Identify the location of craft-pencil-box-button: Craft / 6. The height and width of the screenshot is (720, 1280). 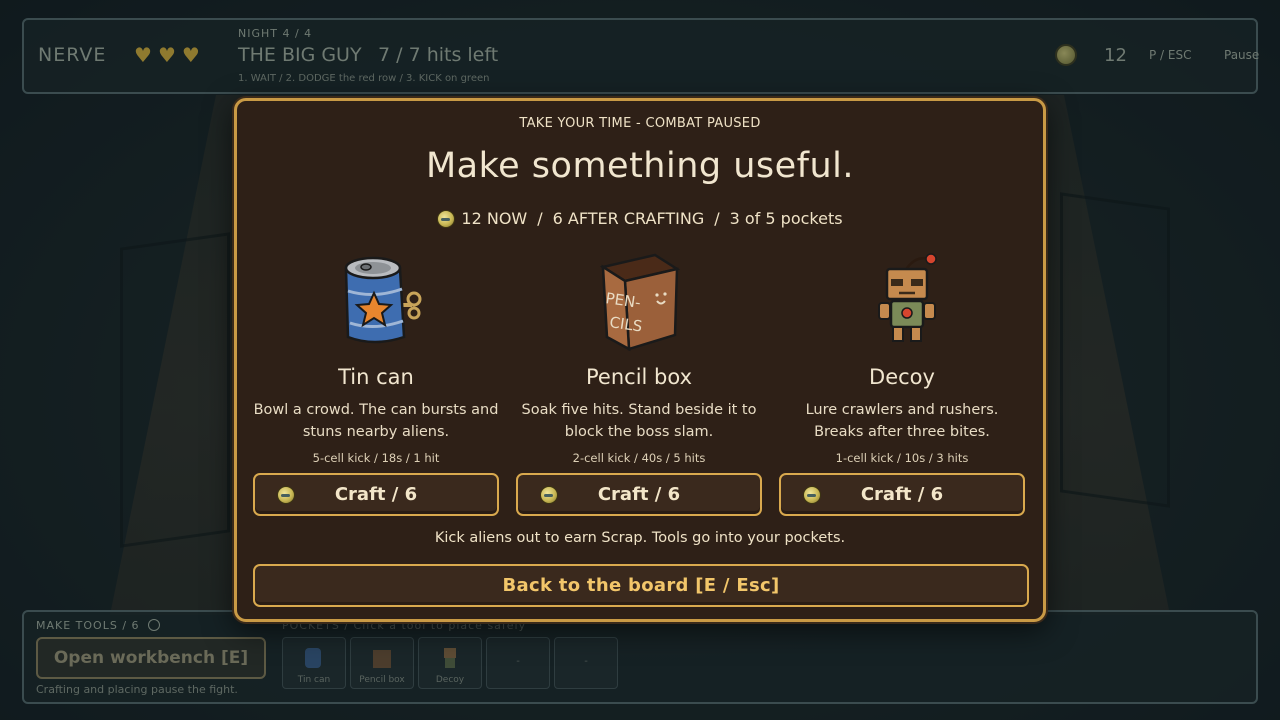
(639, 494).